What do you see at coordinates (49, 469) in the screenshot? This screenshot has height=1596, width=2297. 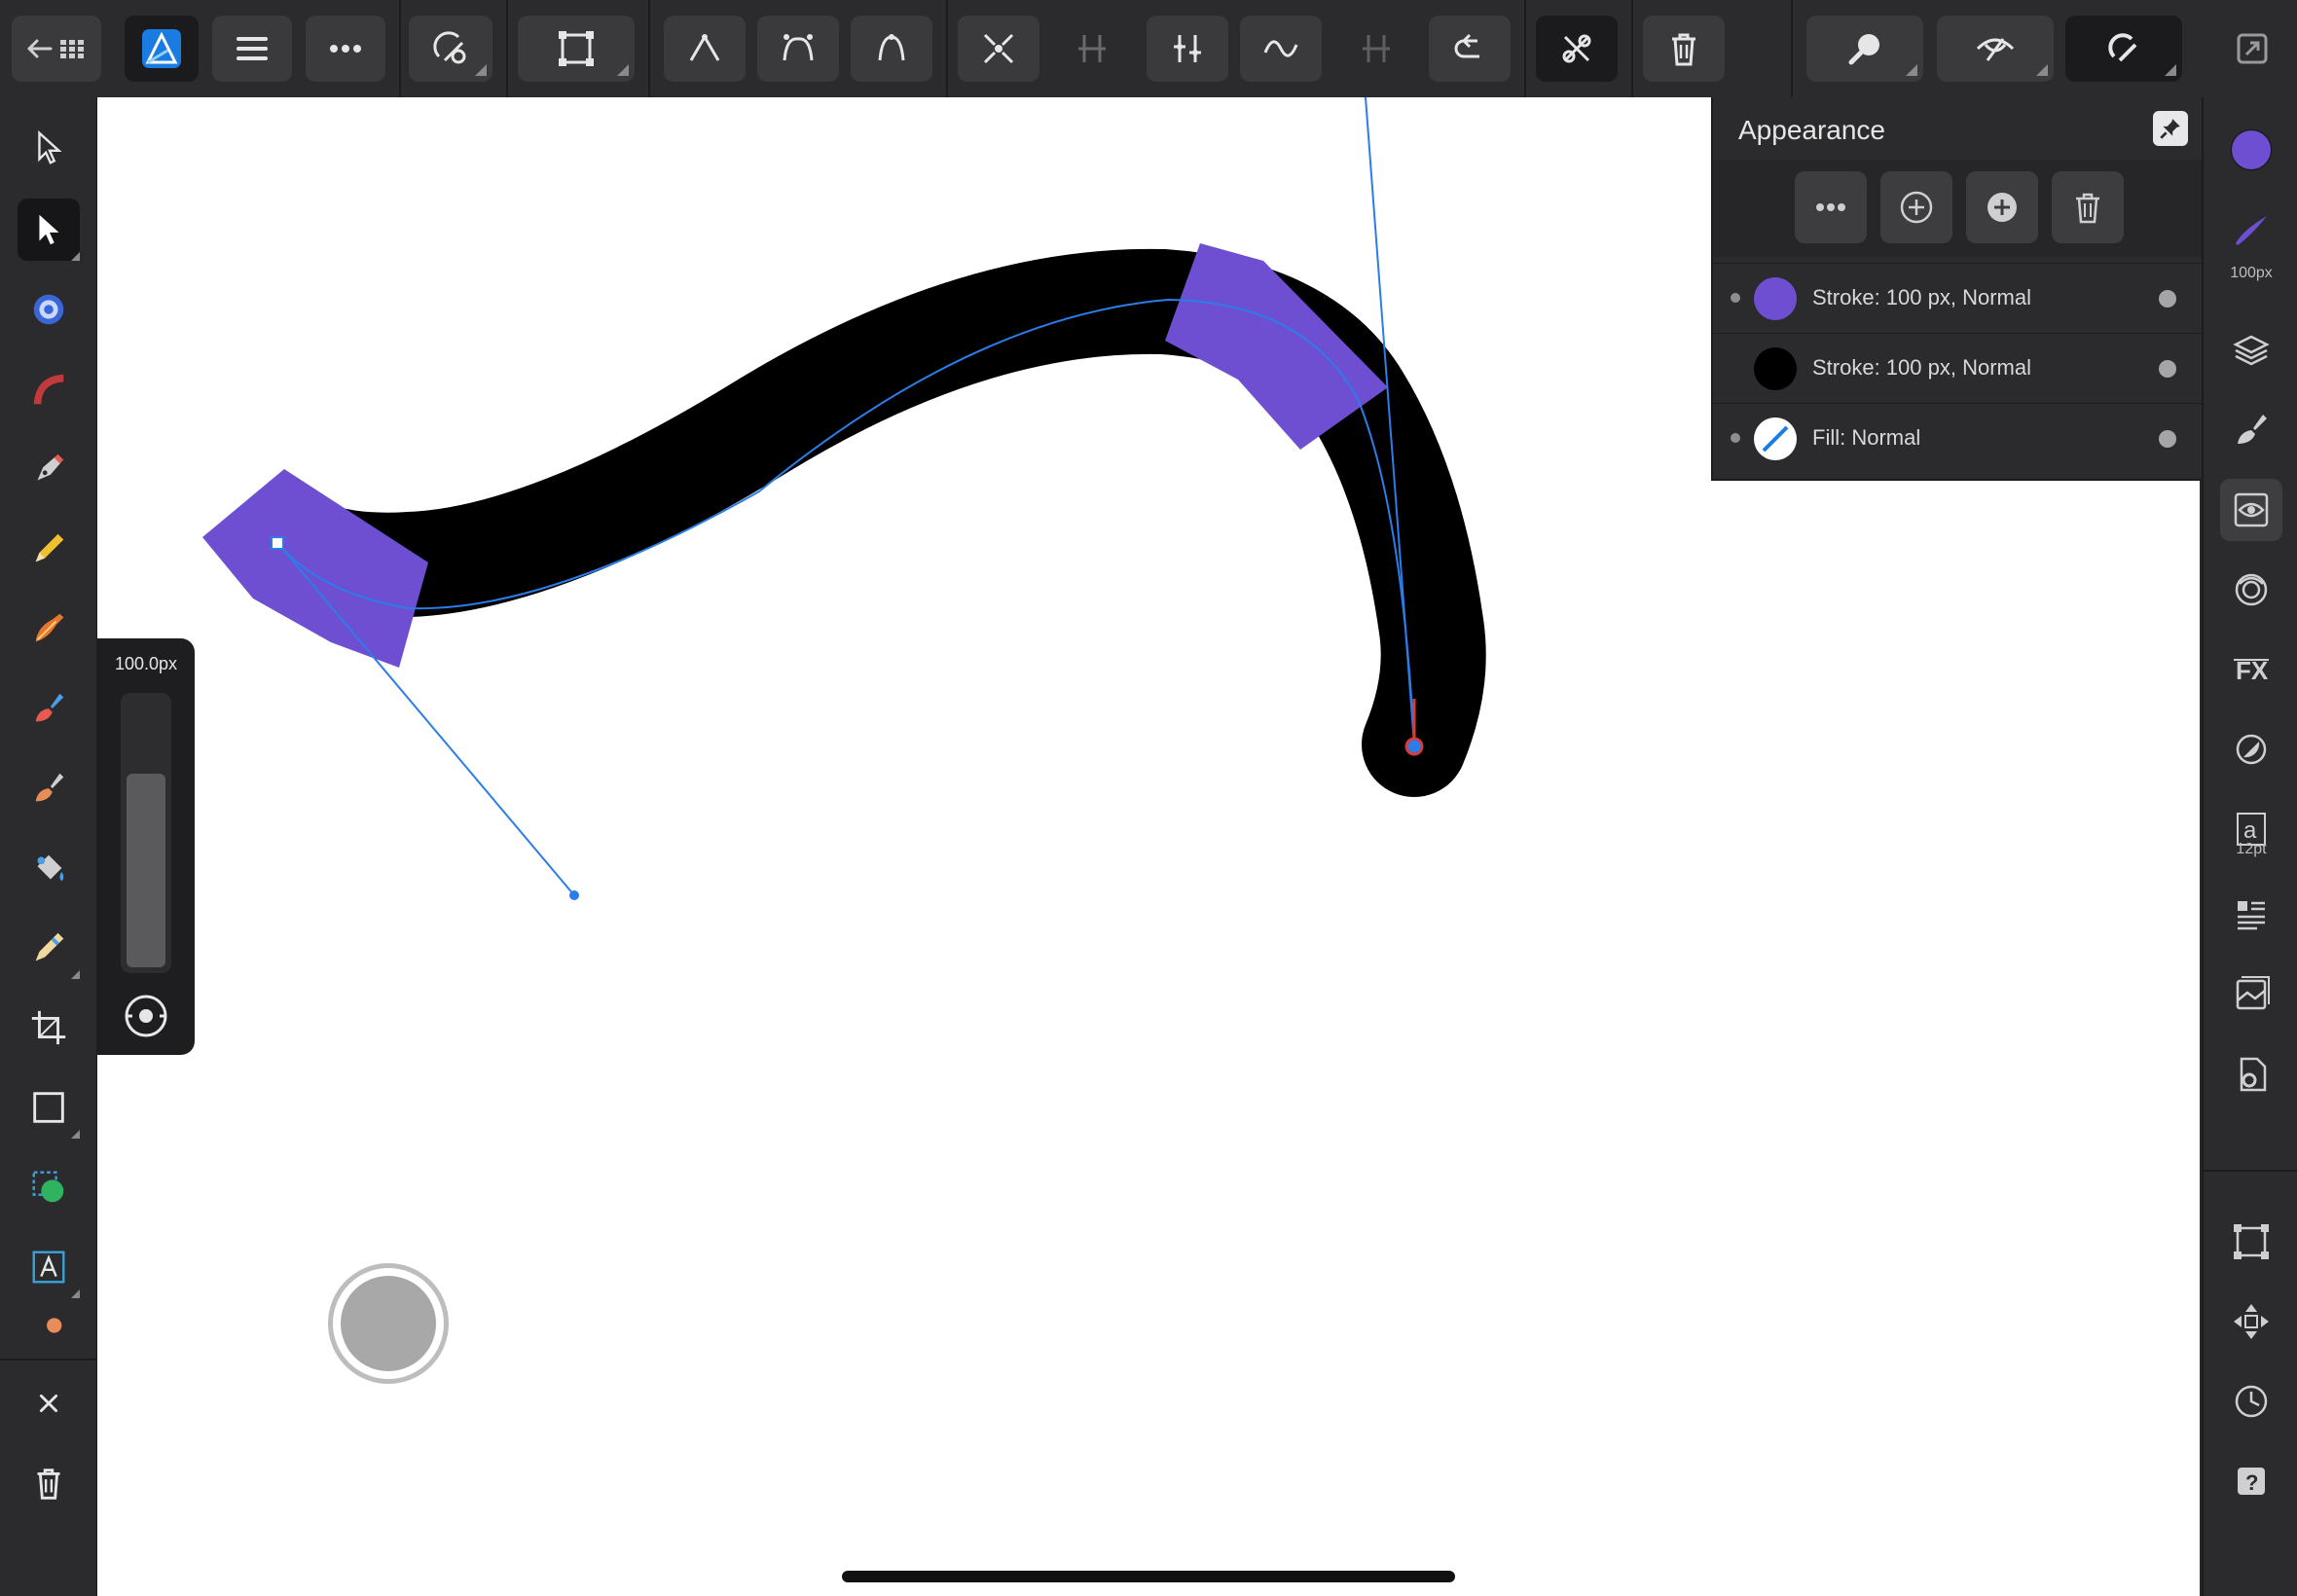 I see `pen-tool` at bounding box center [49, 469].